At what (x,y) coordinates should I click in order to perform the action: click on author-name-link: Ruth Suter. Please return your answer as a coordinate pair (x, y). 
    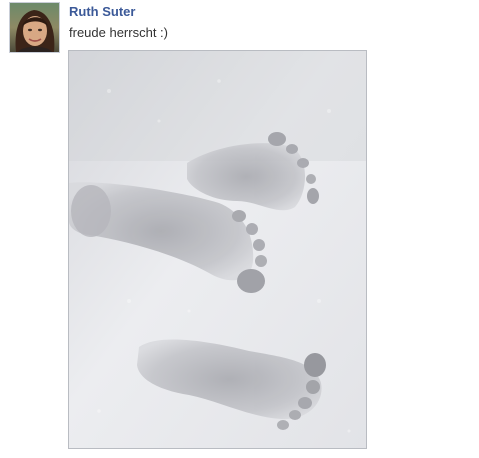
    Looking at the image, I should click on (102, 11).